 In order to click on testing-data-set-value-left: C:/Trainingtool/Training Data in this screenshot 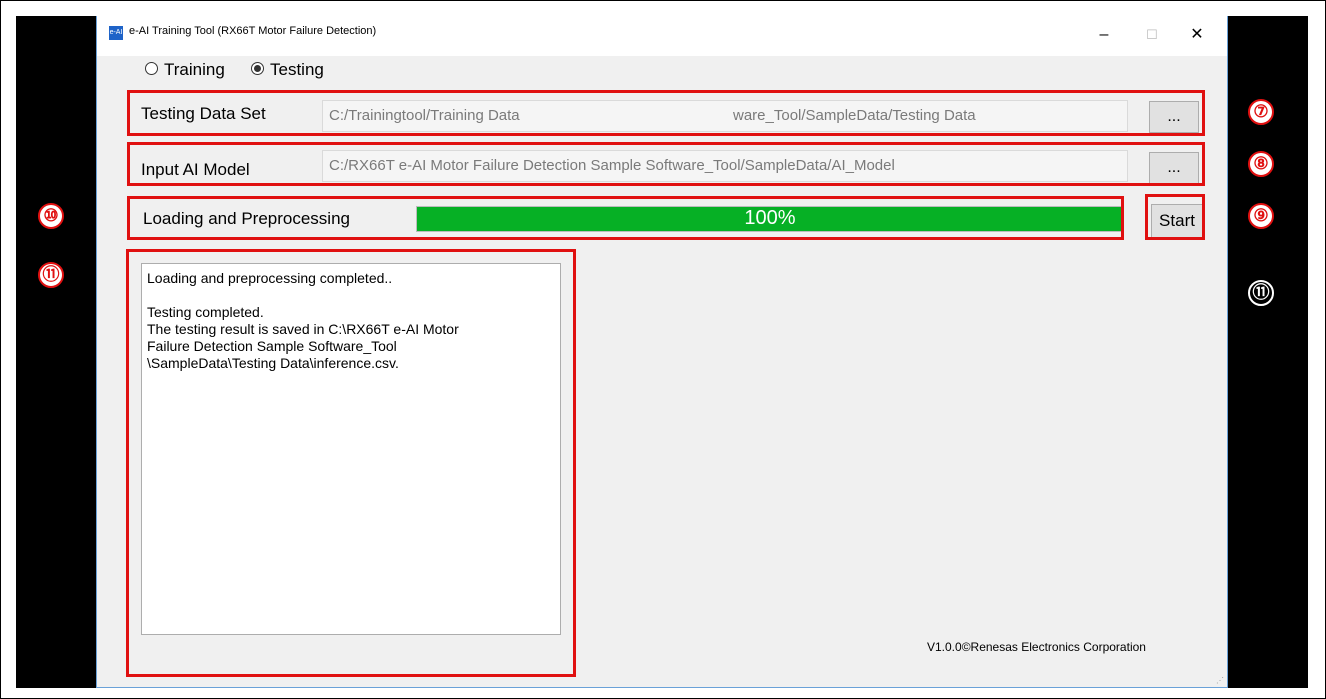, I will do `click(424, 115)`.